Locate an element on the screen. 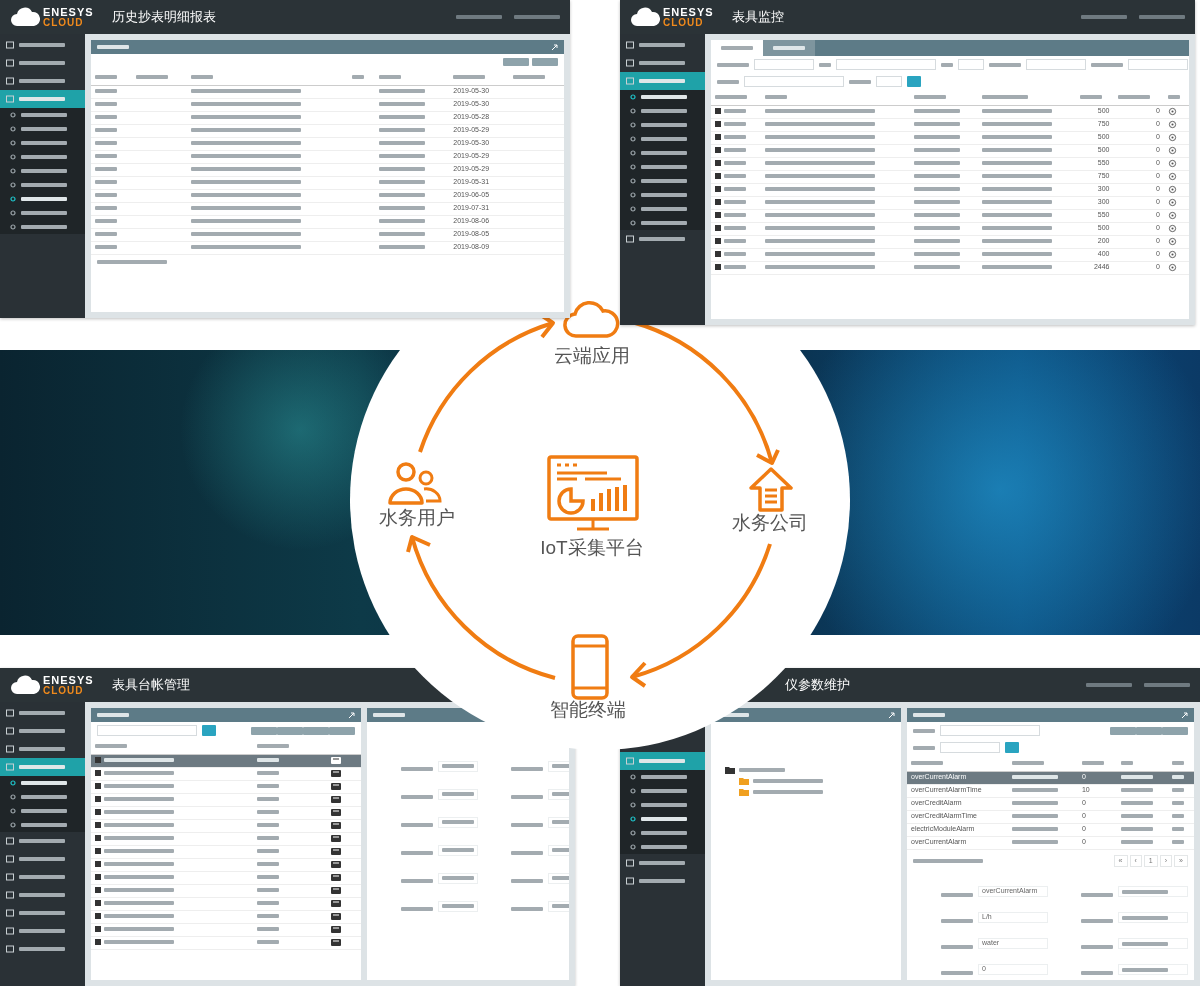 The width and height of the screenshot is (1200, 986). page-title: 表具监控 is located at coordinates (757, 17).